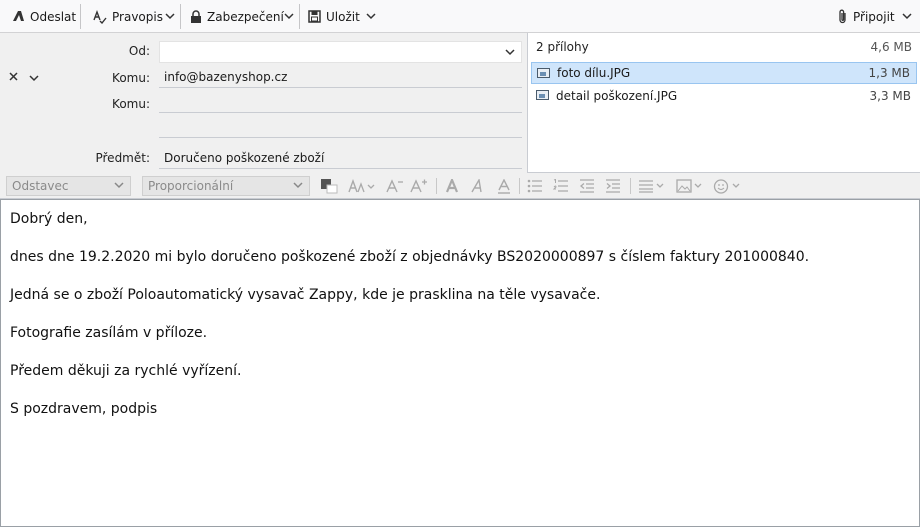 This screenshot has width=920, height=527. I want to click on attachment-count: 2 přílohy, so click(562, 47).